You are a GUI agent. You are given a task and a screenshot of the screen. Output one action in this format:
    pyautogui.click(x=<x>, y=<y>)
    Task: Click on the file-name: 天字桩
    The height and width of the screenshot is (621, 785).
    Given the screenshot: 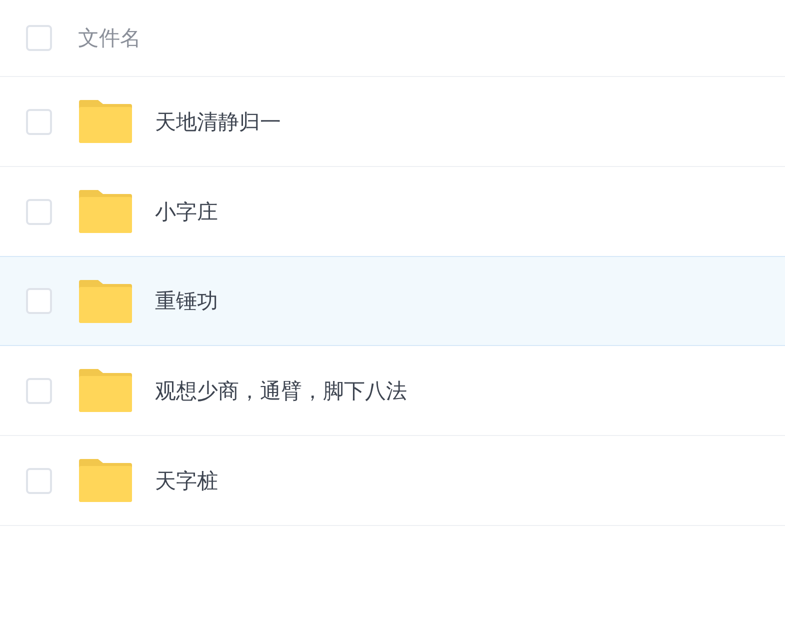 What is the action you would take?
    pyautogui.click(x=186, y=481)
    